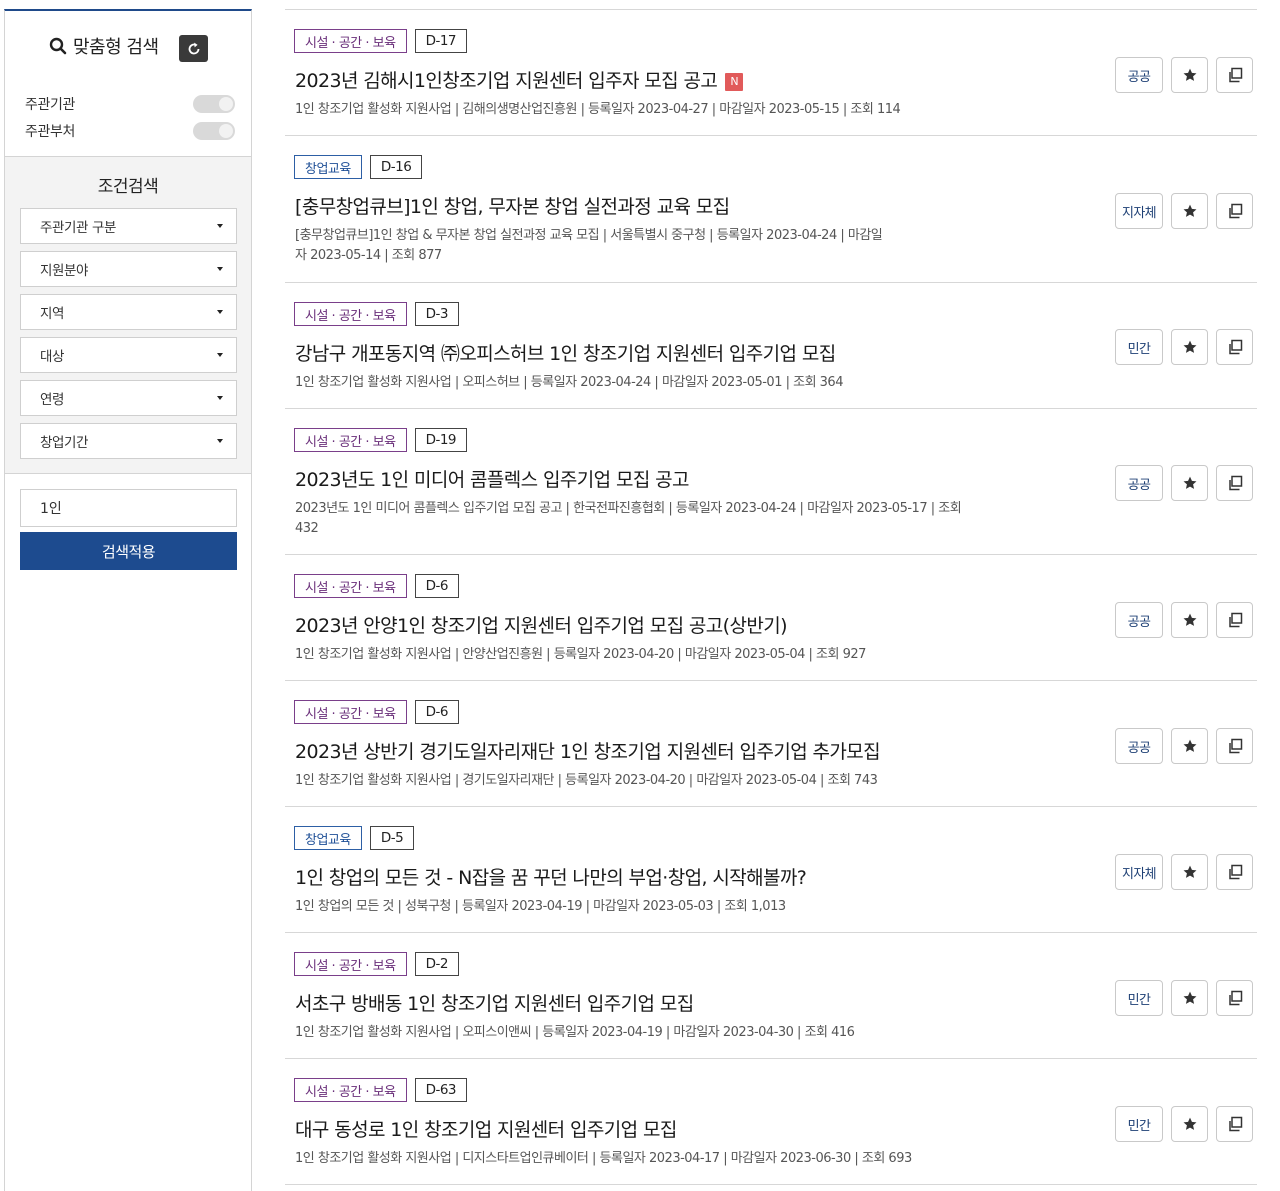 Image resolution: width=1280 pixels, height=1191 pixels. Describe the element at coordinates (64, 443) in the screenshot. I see `select-startup-period-label: 창업기간` at that location.